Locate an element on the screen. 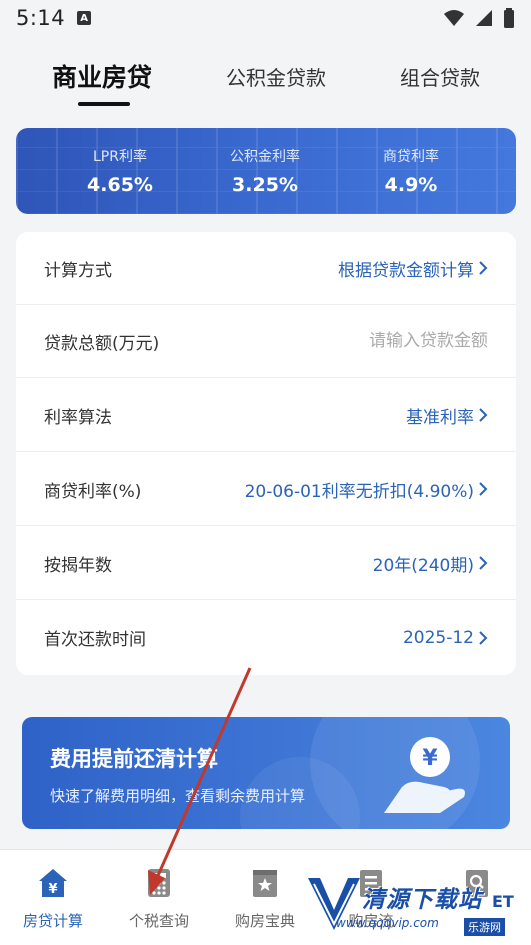 The width and height of the screenshot is (531, 945). yen-hand-icon: ¥ is located at coordinates (424, 775).